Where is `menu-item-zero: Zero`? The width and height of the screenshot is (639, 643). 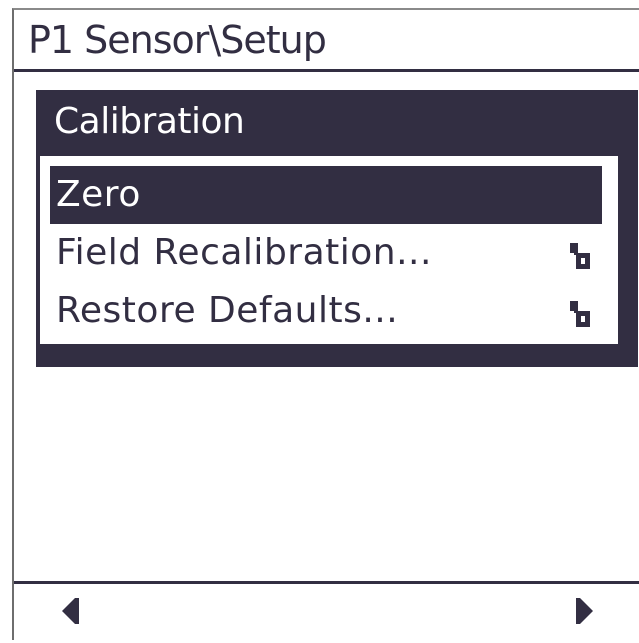 menu-item-zero: Zero is located at coordinates (326, 195).